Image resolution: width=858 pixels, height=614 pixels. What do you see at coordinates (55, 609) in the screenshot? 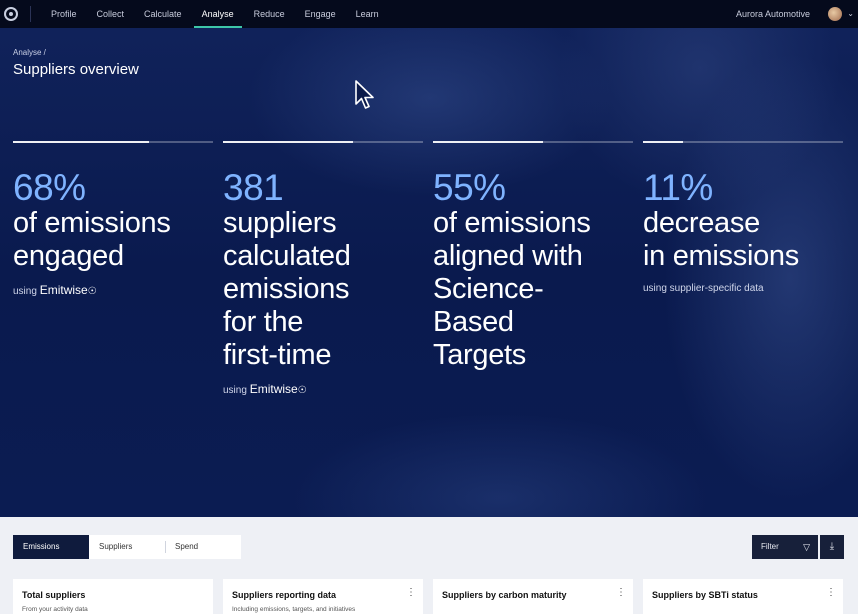
I see `card-subtitle: From your activity data` at bounding box center [55, 609].